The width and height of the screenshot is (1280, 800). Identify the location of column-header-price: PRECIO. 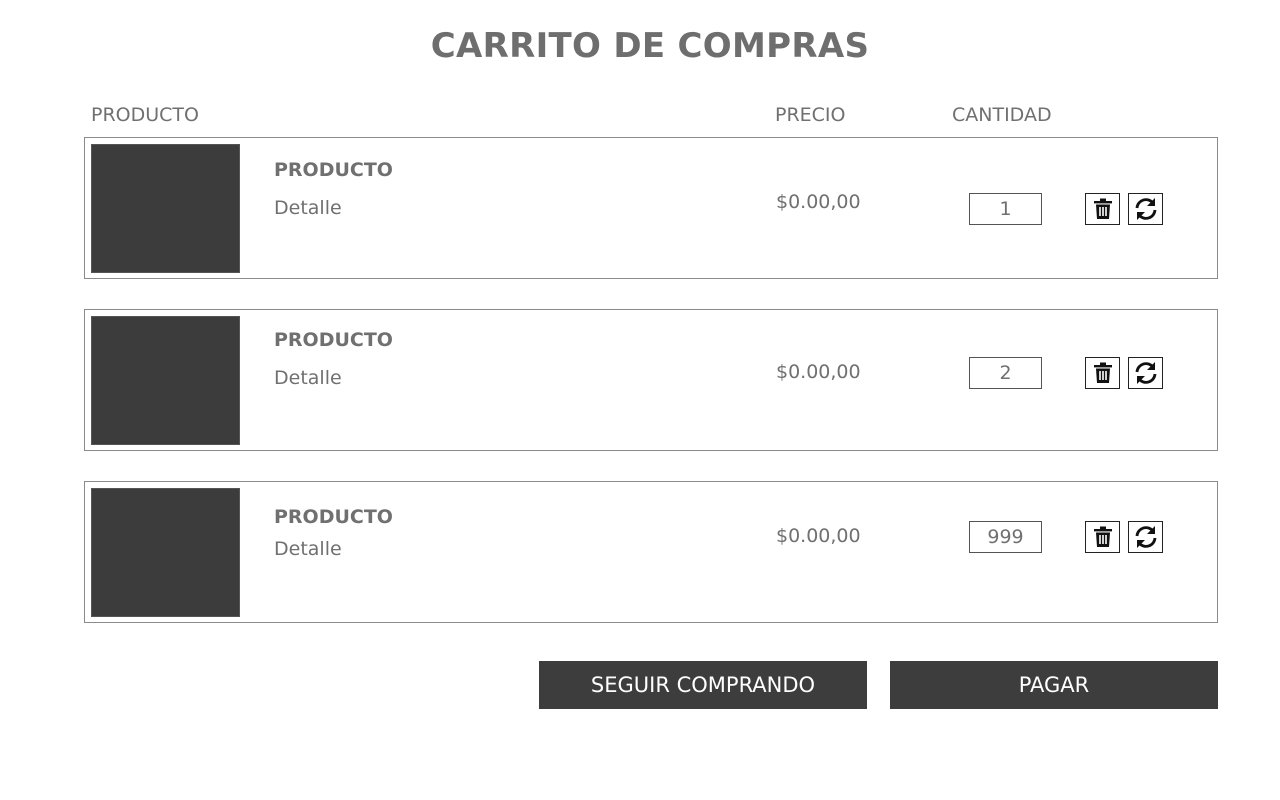
(810, 115).